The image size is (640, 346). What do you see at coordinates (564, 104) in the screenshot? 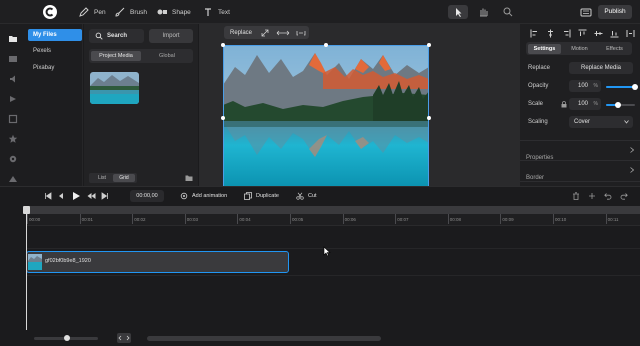
I see `lock-icon` at bounding box center [564, 104].